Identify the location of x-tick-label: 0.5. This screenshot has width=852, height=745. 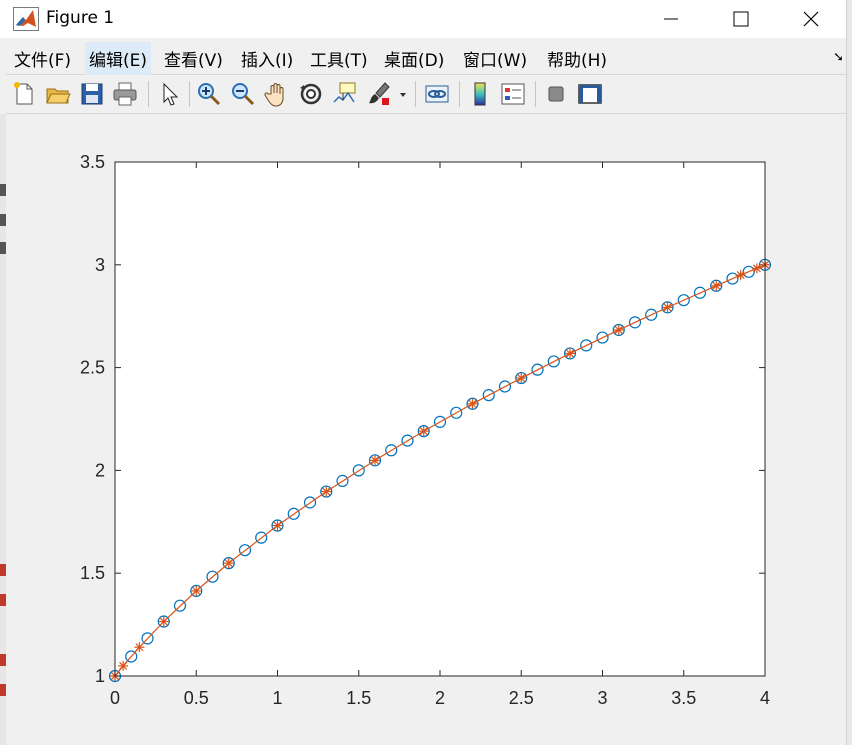
(196, 698).